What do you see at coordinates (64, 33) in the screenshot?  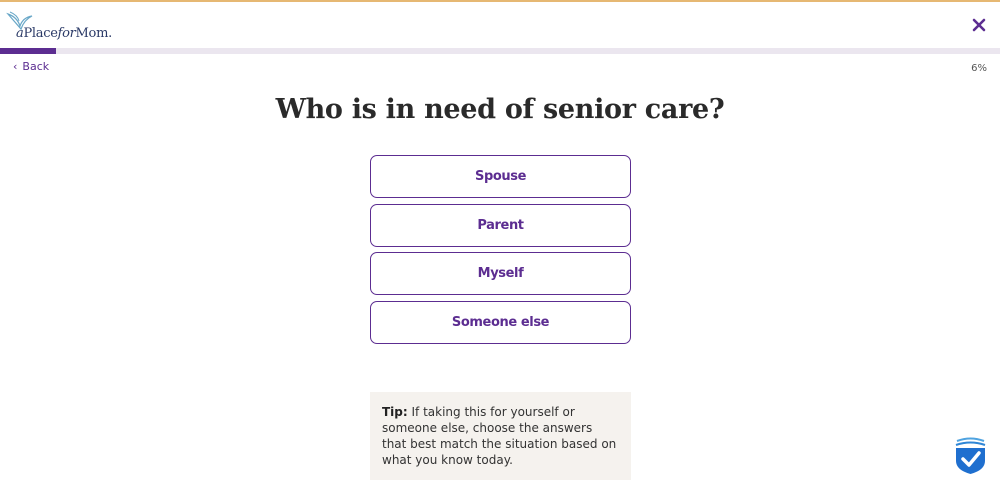 I see `logo-wordmark: aPlaceforMom.` at bounding box center [64, 33].